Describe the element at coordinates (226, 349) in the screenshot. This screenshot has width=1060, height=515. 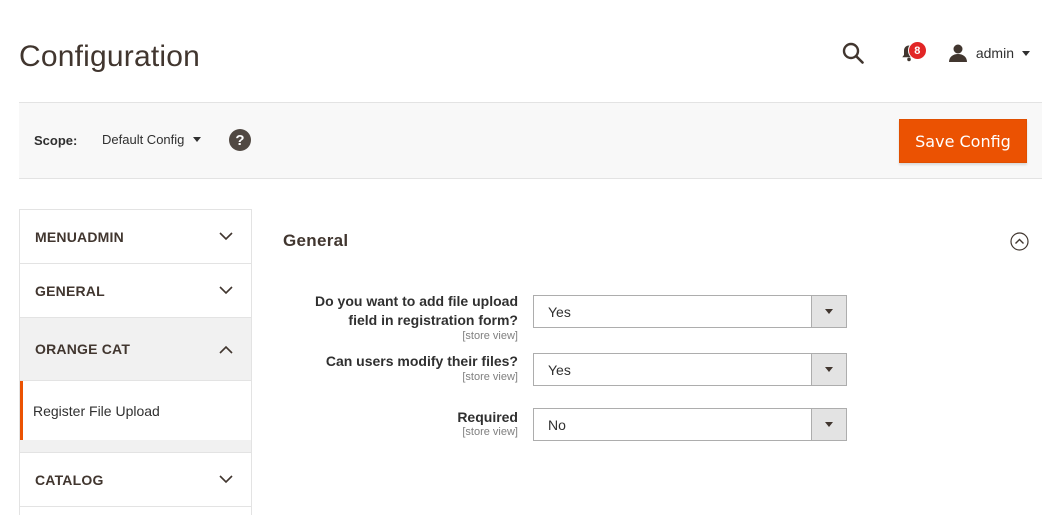
I see `chevron-up-icon` at that location.